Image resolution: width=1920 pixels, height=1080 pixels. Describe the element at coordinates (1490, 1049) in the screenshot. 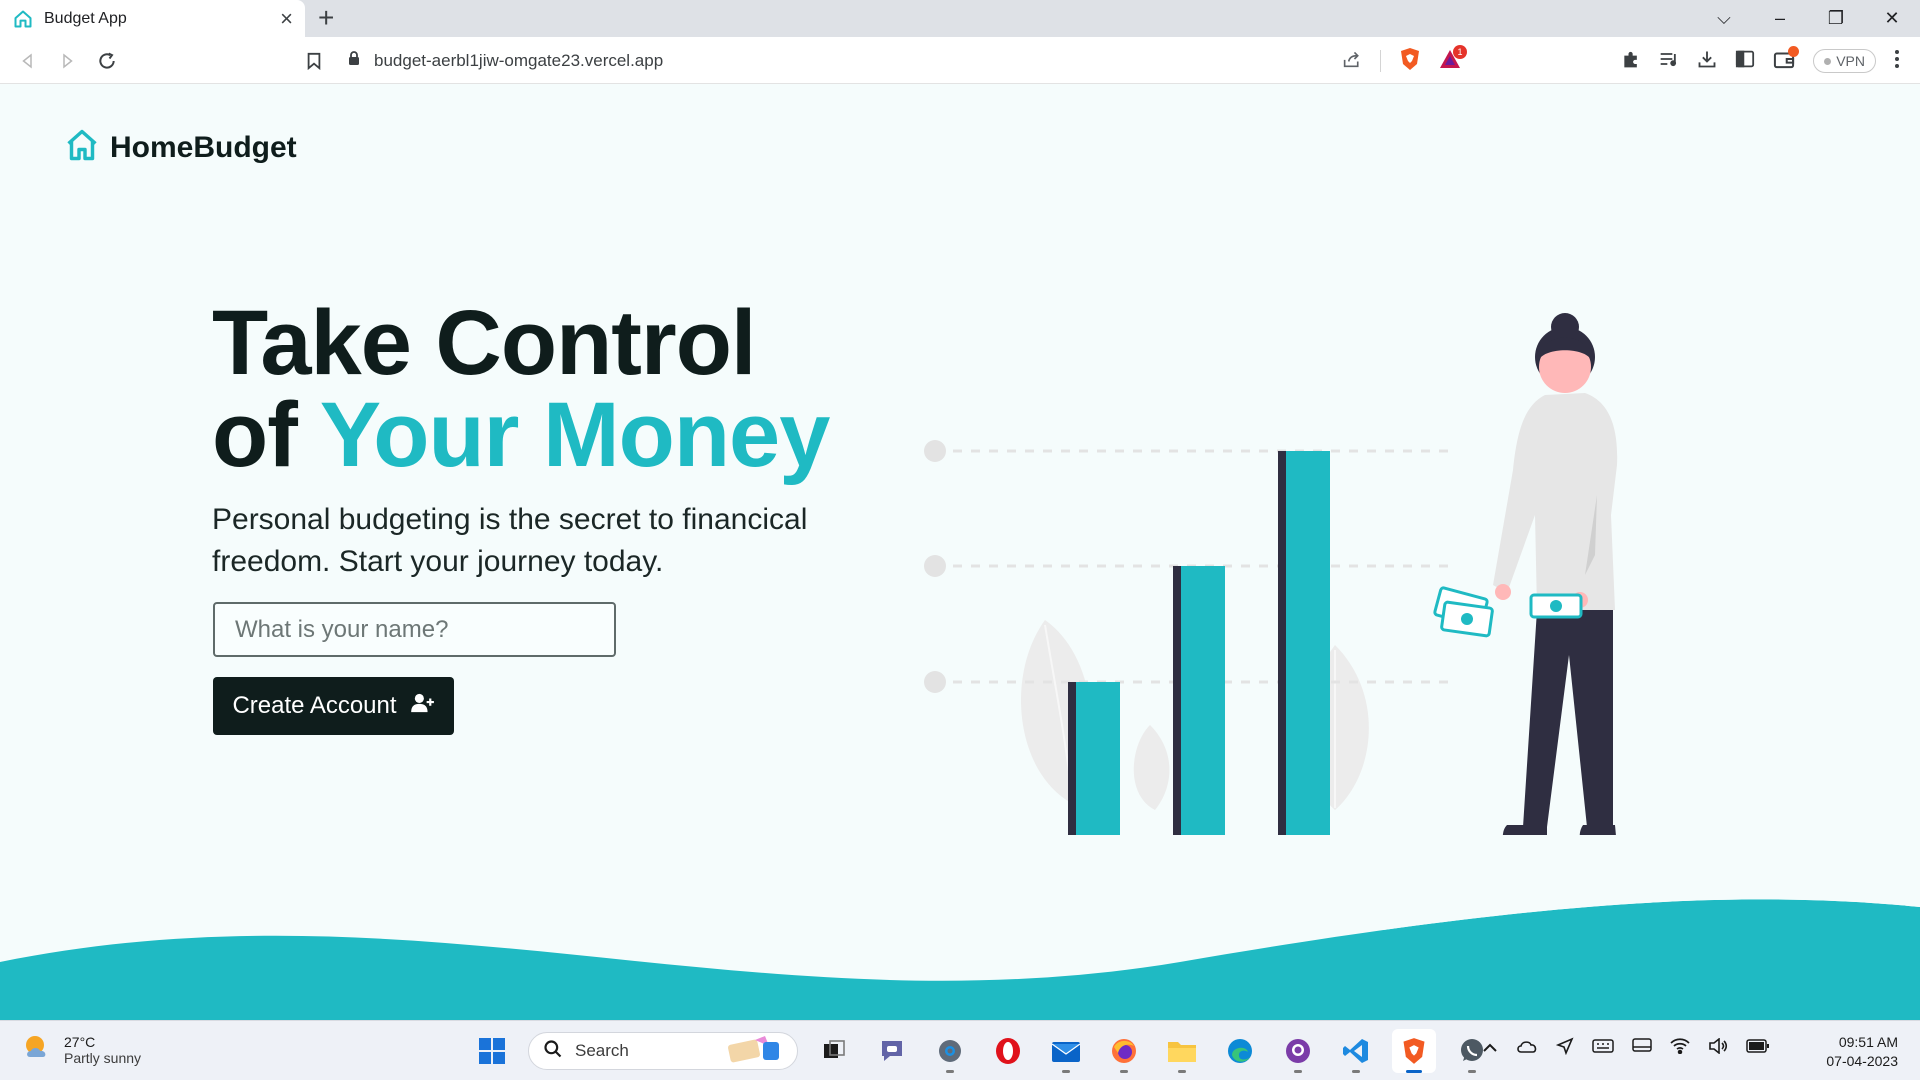

I see `chevron-up-icon` at that location.